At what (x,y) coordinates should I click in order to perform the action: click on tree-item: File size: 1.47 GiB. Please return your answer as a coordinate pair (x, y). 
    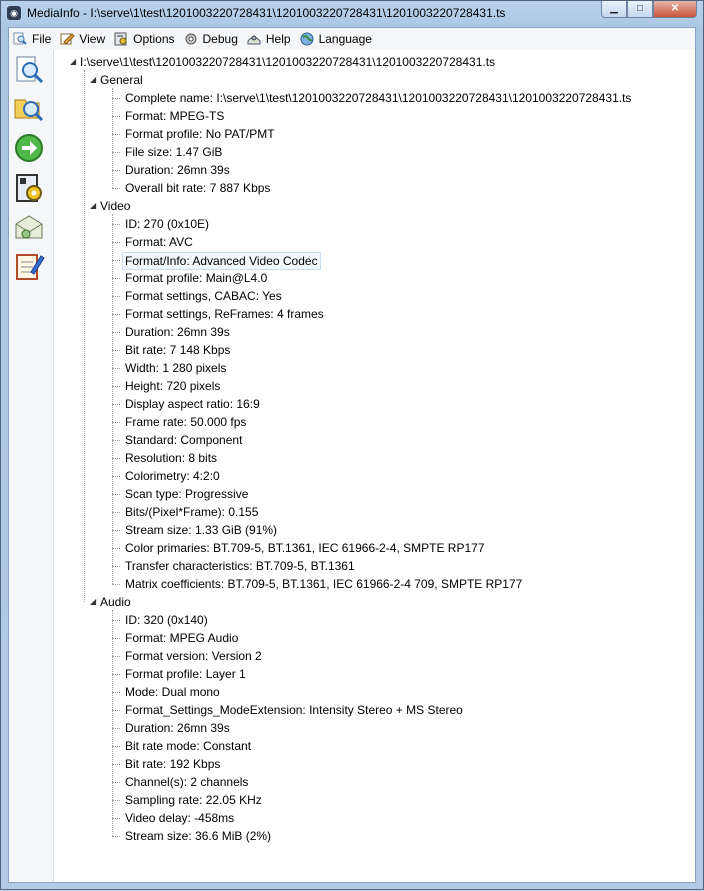
    Looking at the image, I should click on (173, 152).